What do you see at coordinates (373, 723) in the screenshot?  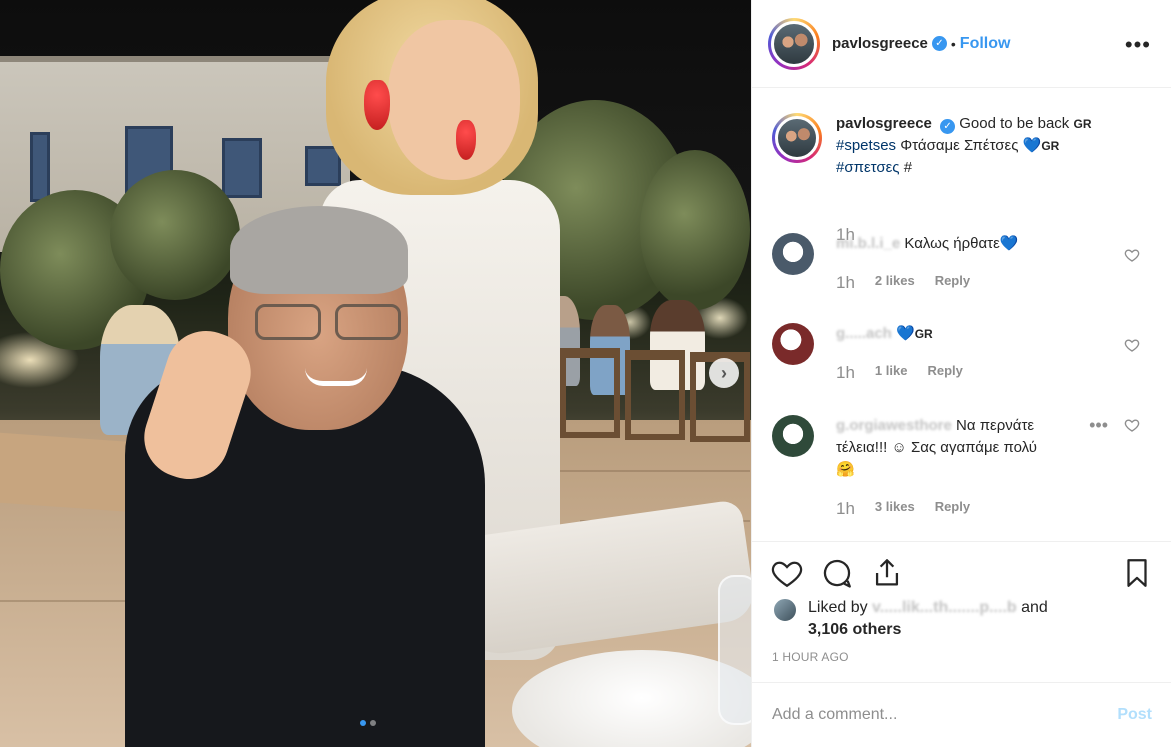 I see `carousel-dot` at bounding box center [373, 723].